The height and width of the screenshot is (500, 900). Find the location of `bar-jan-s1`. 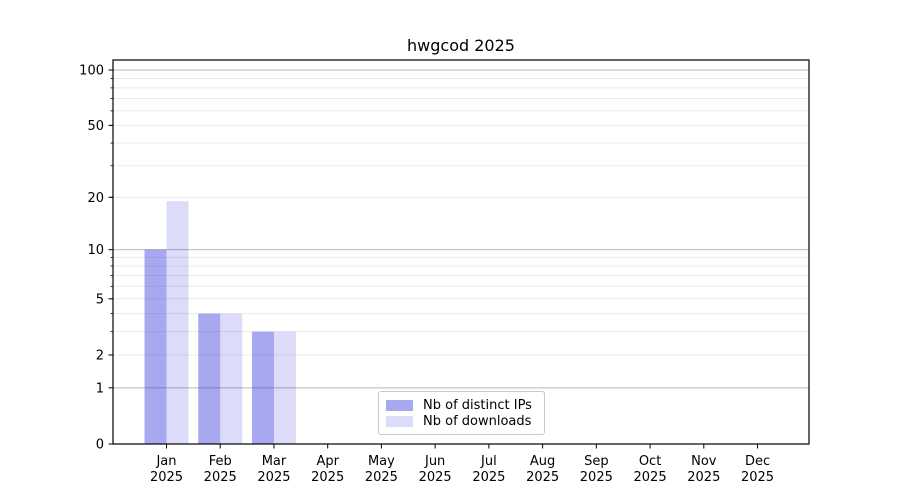

bar-jan-s1 is located at coordinates (177, 322).